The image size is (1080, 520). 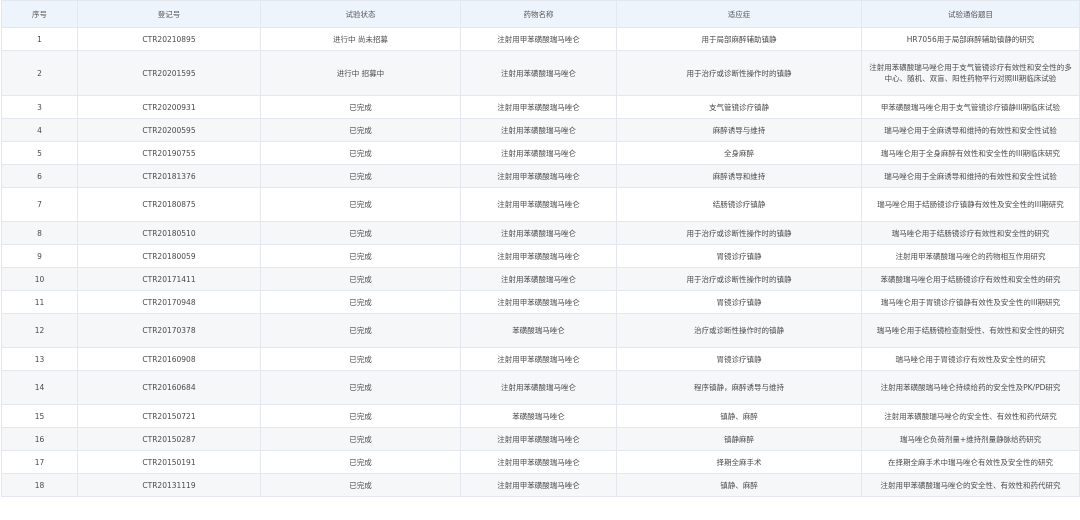 What do you see at coordinates (169, 39) in the screenshot?
I see `cell-registration-number: CTR20210895` at bounding box center [169, 39].